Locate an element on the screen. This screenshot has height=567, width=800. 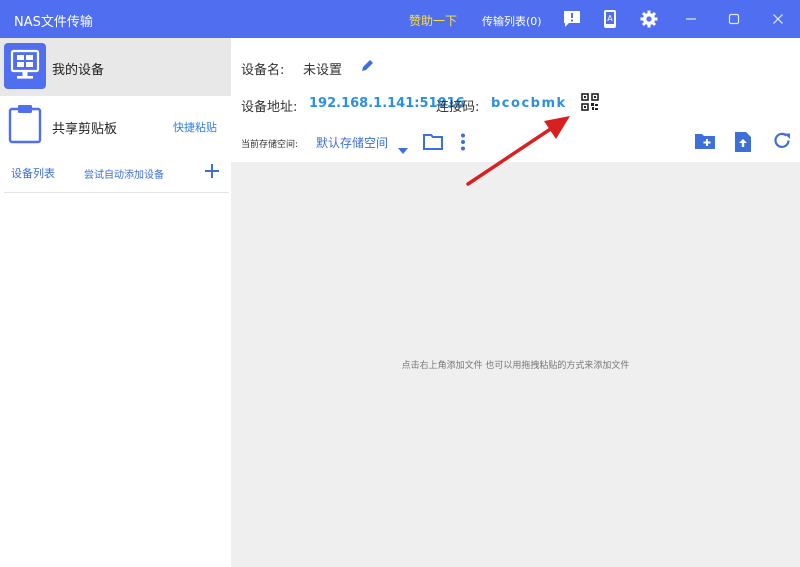
upload-file-icon is located at coordinates (743, 144).